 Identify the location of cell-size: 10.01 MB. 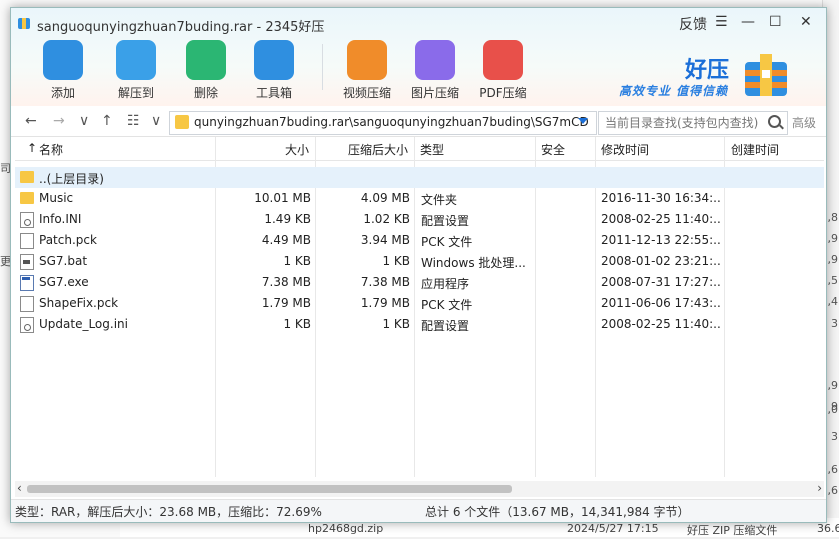
(282, 198).